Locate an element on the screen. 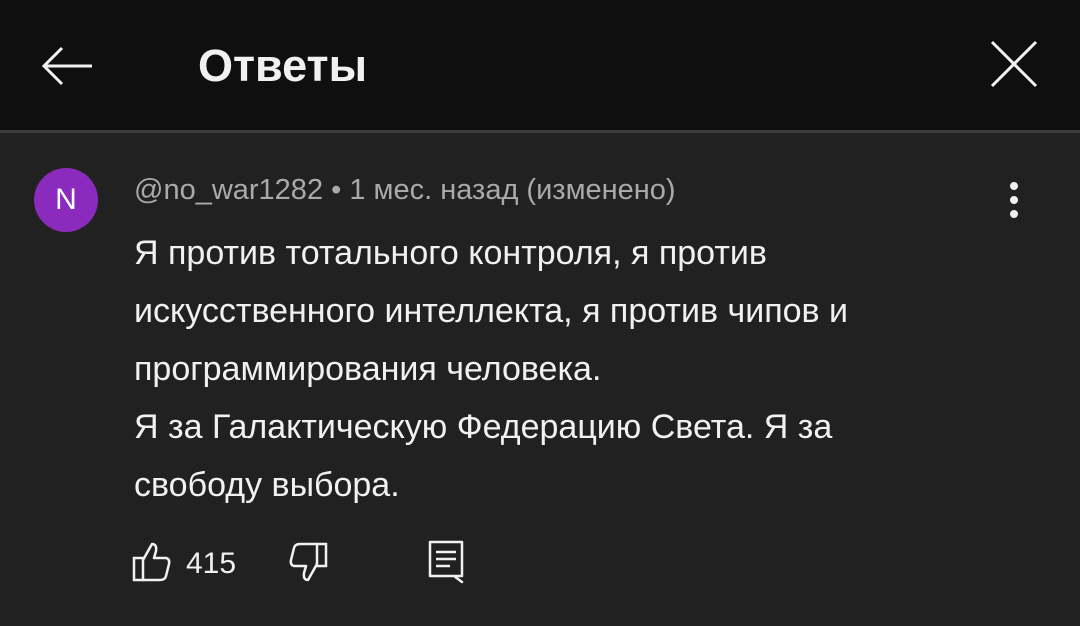 This screenshot has height=626, width=1080. reply-button is located at coordinates (446, 561).